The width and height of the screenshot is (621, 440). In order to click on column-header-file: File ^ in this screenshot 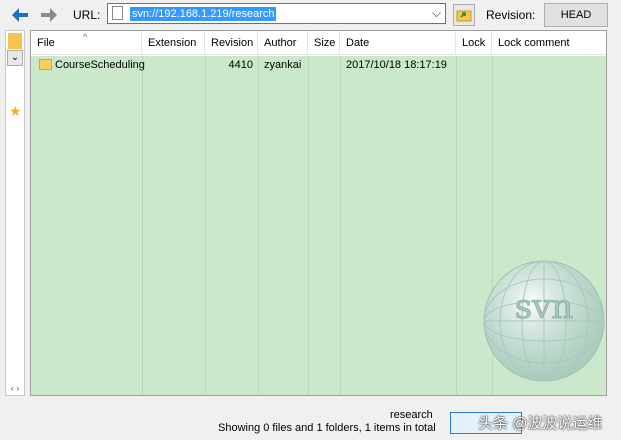, I will do `click(86, 43)`.